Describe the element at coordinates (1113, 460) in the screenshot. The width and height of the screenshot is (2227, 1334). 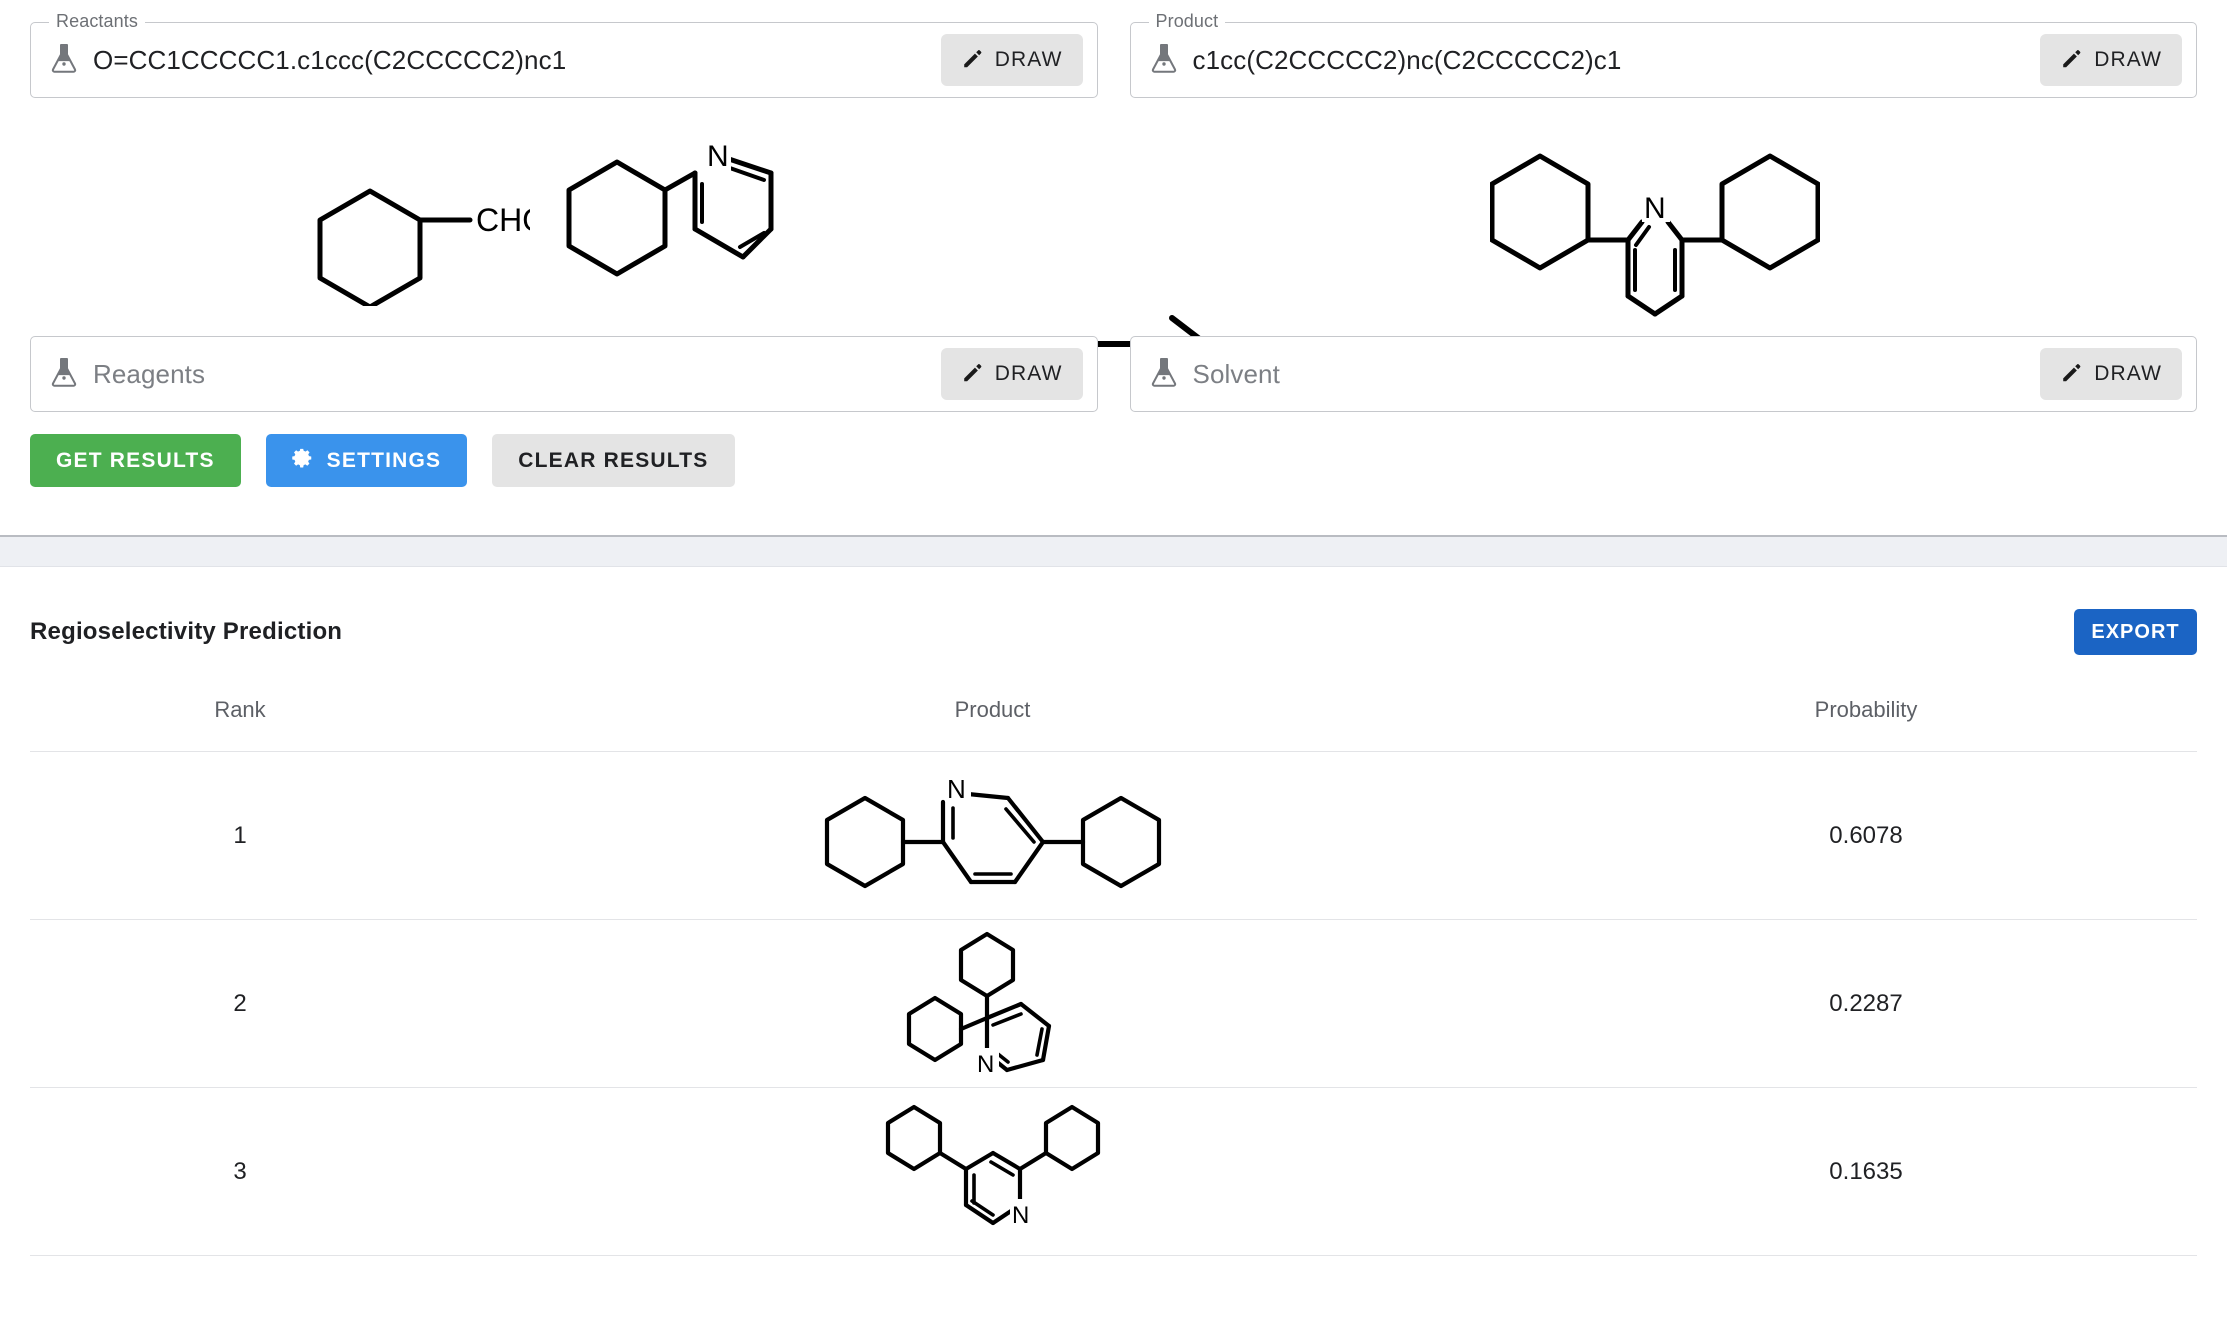
I see `action-button-row: GET RESULTS SETTINGS CLEAR RESULTS` at that location.